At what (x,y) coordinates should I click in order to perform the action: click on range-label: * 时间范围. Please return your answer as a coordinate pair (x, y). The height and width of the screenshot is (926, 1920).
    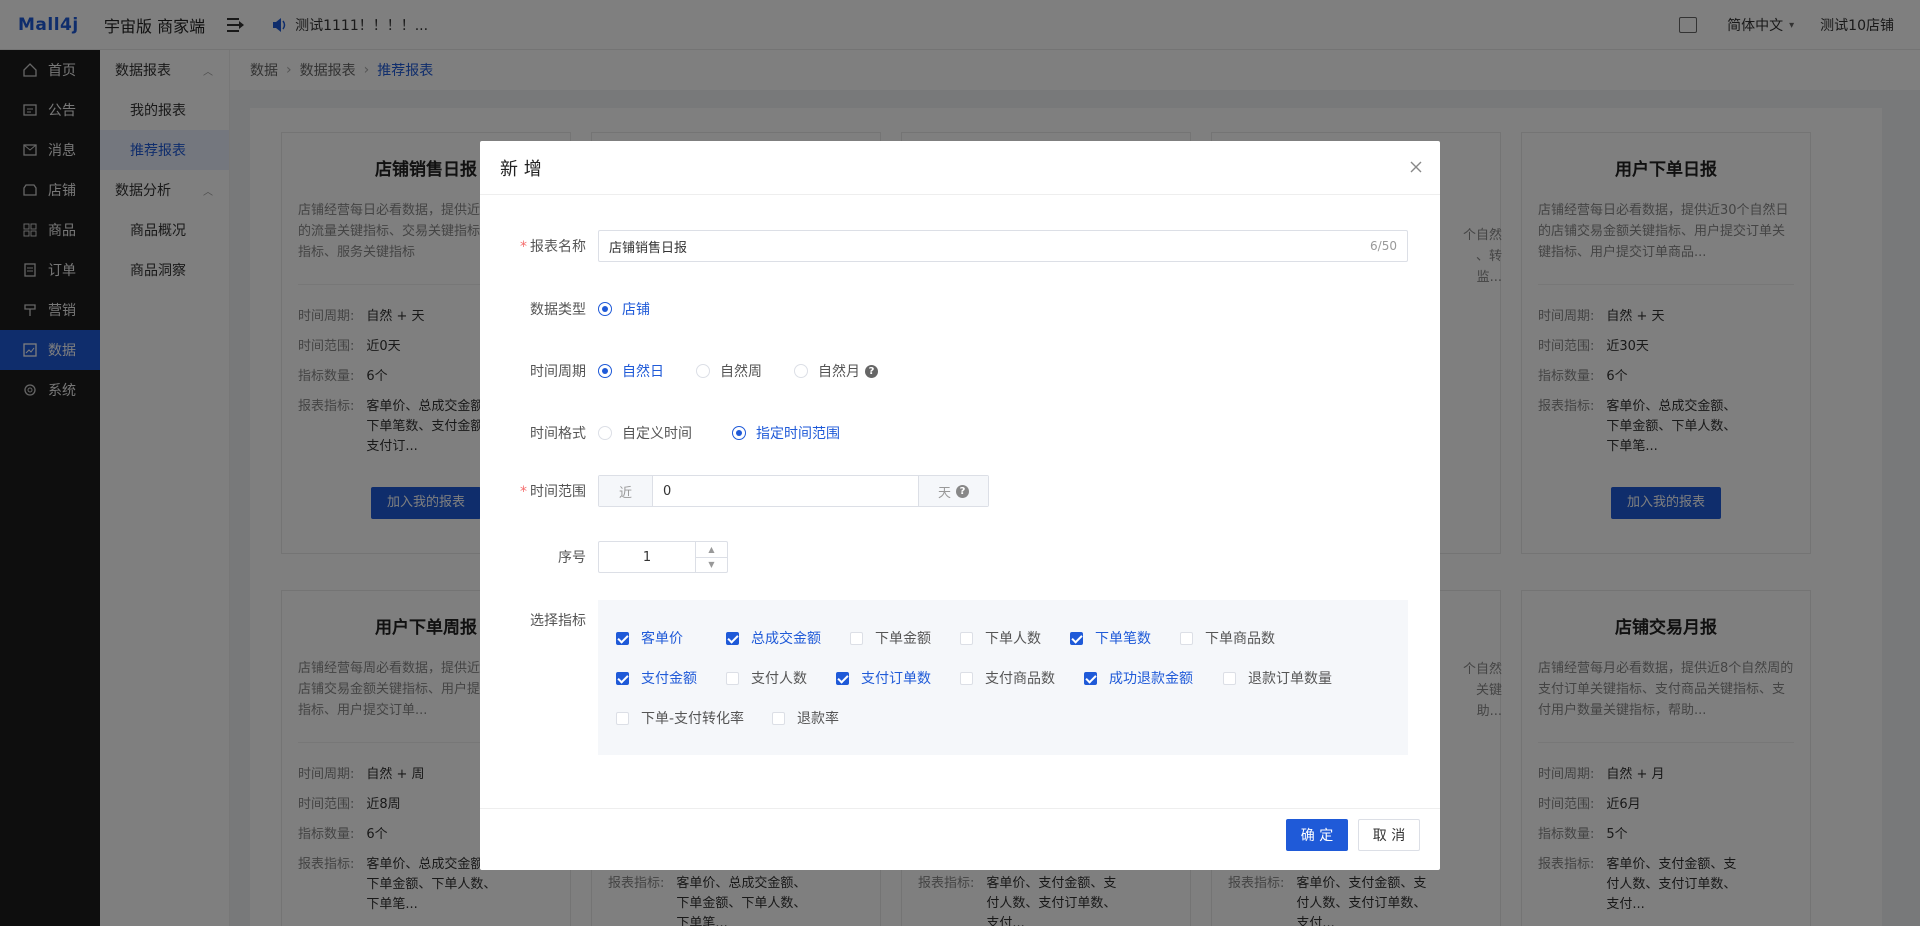
    Looking at the image, I should click on (553, 492).